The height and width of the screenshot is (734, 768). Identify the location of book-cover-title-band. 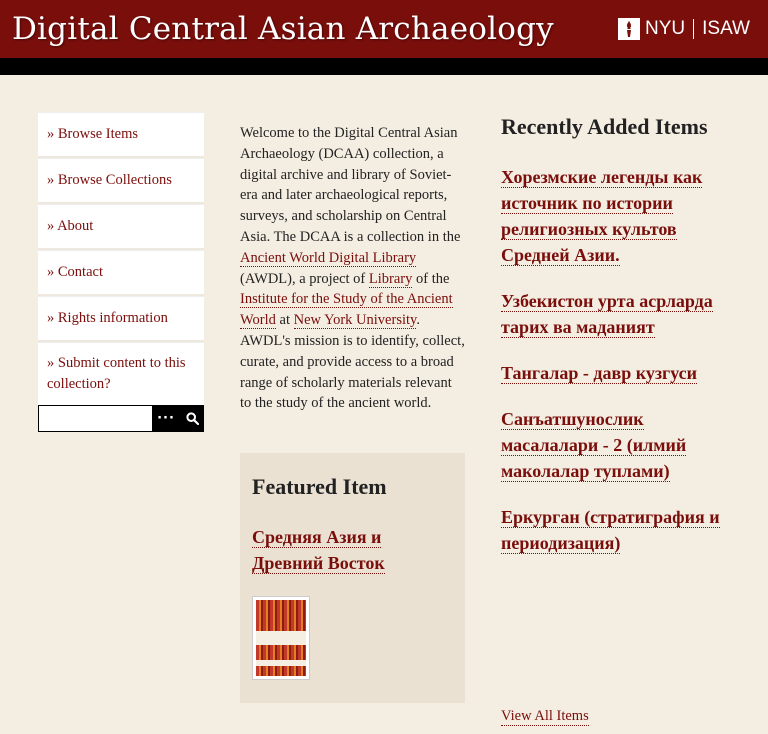
(281, 638).